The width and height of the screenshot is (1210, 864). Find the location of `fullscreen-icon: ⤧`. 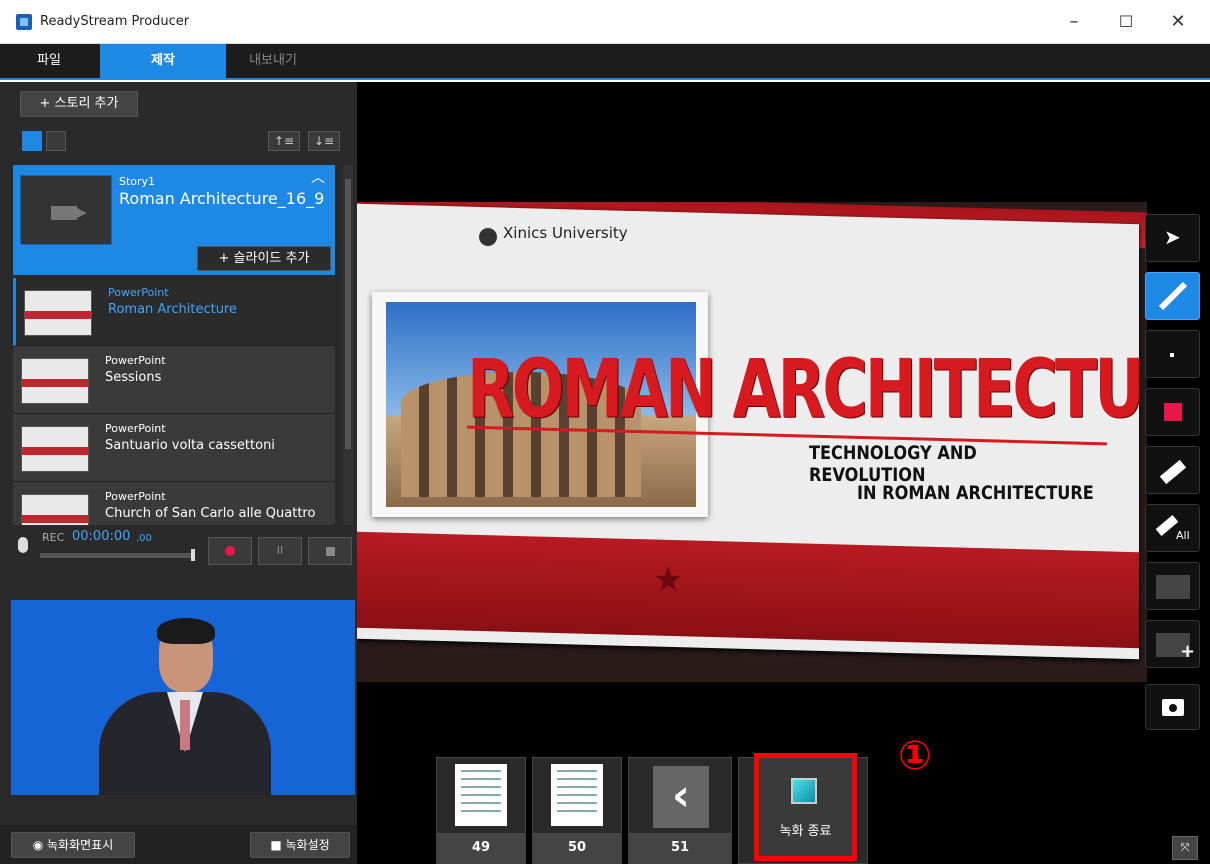

fullscreen-icon: ⤧ is located at coordinates (1185, 848).